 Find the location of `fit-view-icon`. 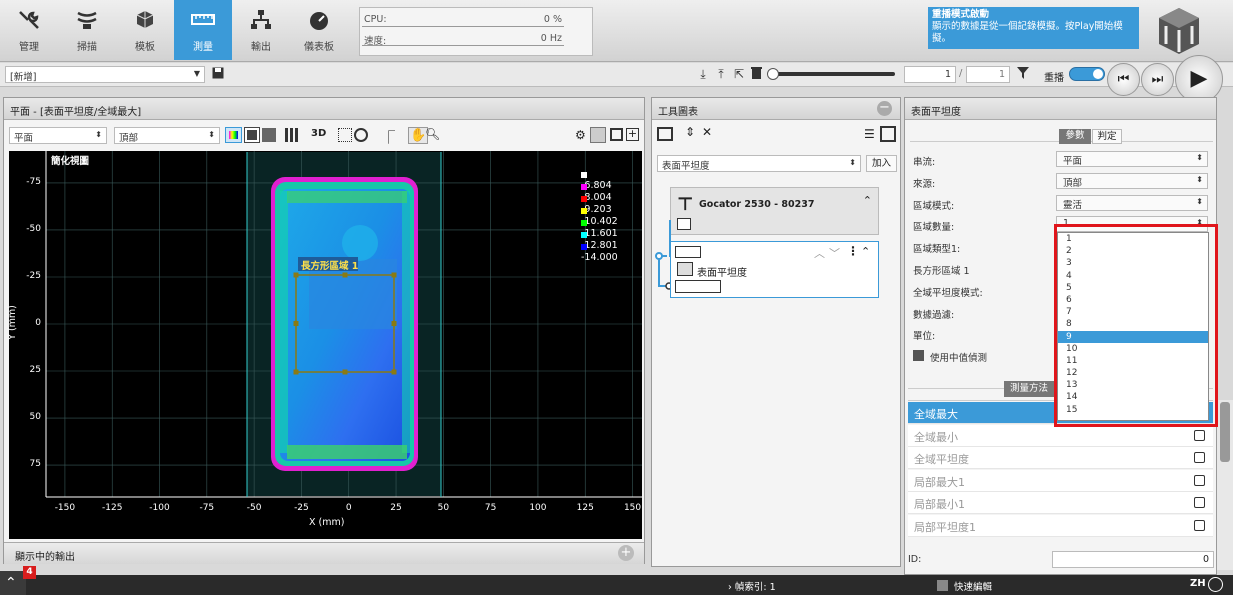

fit-view-icon is located at coordinates (598, 135).